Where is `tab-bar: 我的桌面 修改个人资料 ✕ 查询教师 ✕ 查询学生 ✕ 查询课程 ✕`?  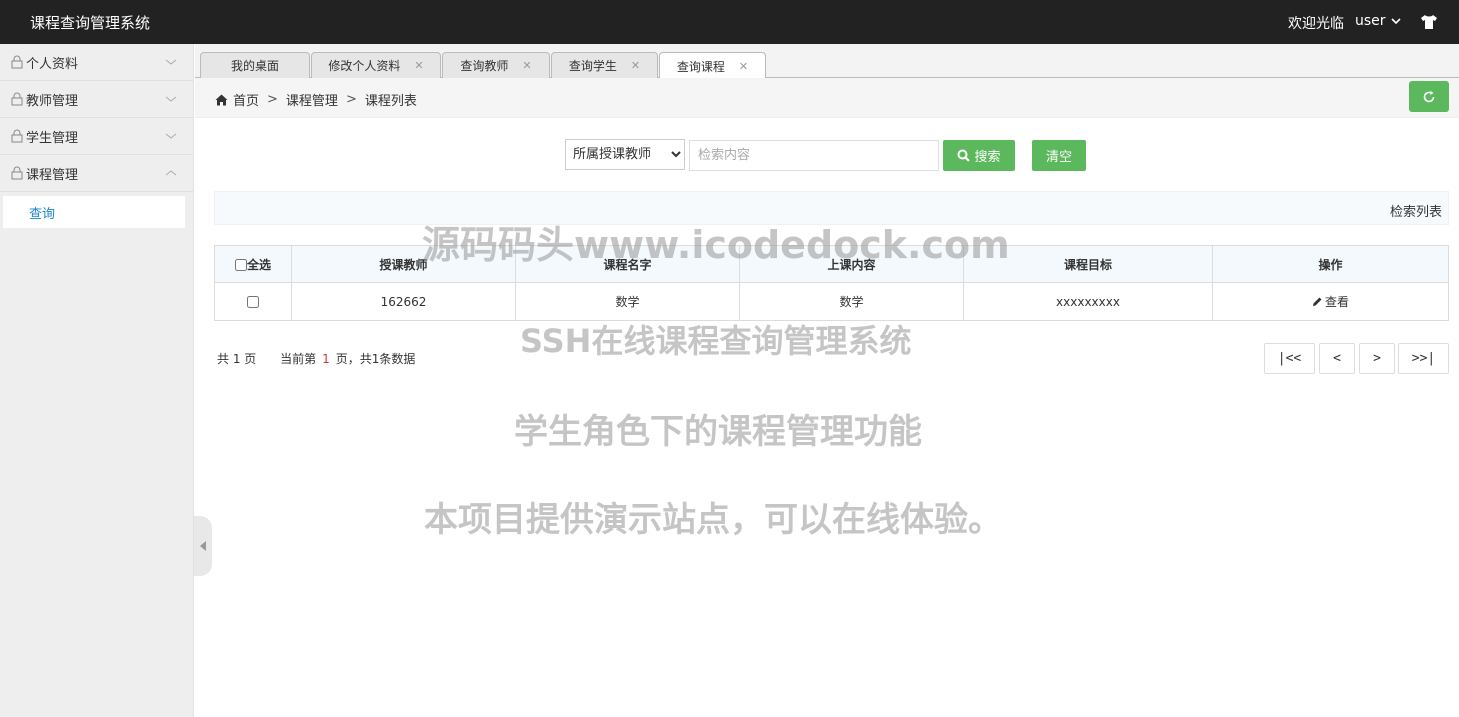 tab-bar: 我的桌面 修改个人资料 ✕ 查询教师 ✕ 查询学生 ✕ 查询课程 ✕ is located at coordinates (827, 61).